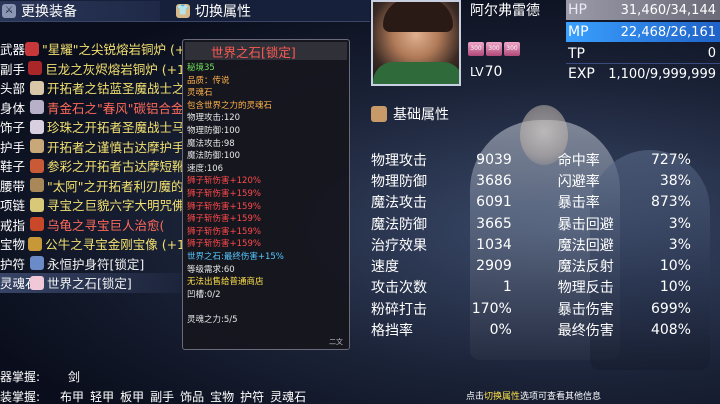  What do you see at coordinates (475, 397) in the screenshot?
I see `hint-pre: 点击` at bounding box center [475, 397].